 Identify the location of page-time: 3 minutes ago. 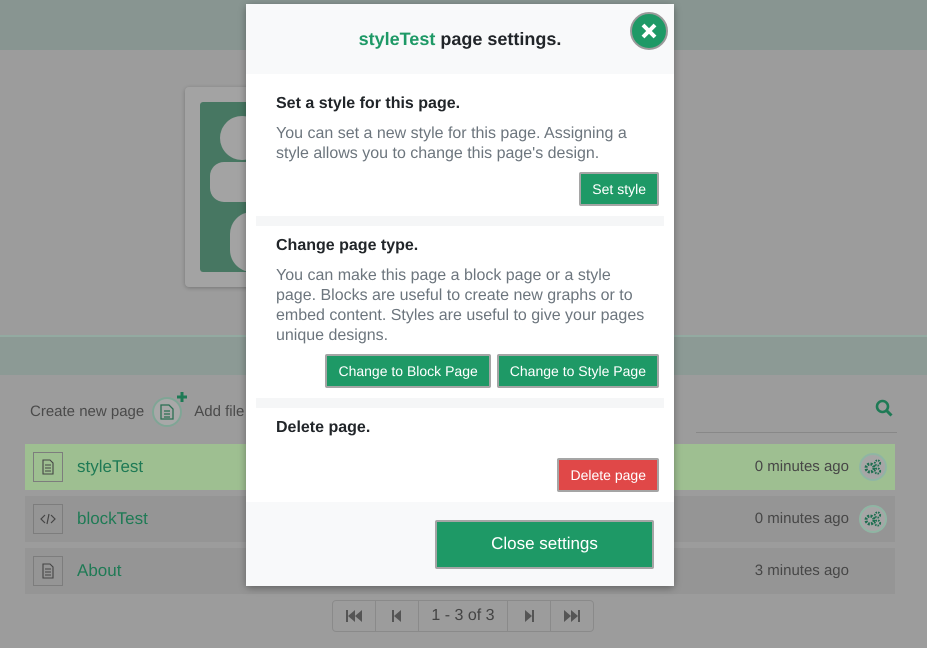
(801, 570).